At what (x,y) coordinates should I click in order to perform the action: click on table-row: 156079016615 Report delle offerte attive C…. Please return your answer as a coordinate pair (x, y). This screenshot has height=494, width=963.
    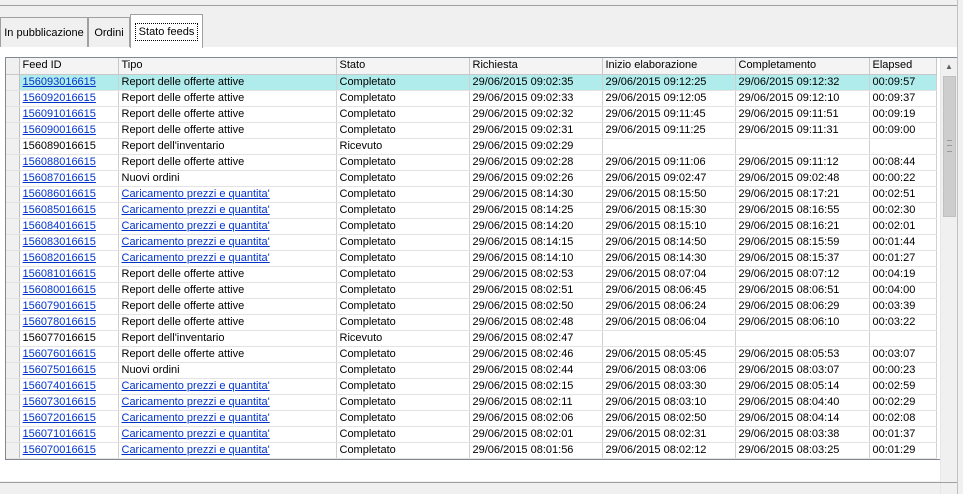
    Looking at the image, I should click on (471, 306).